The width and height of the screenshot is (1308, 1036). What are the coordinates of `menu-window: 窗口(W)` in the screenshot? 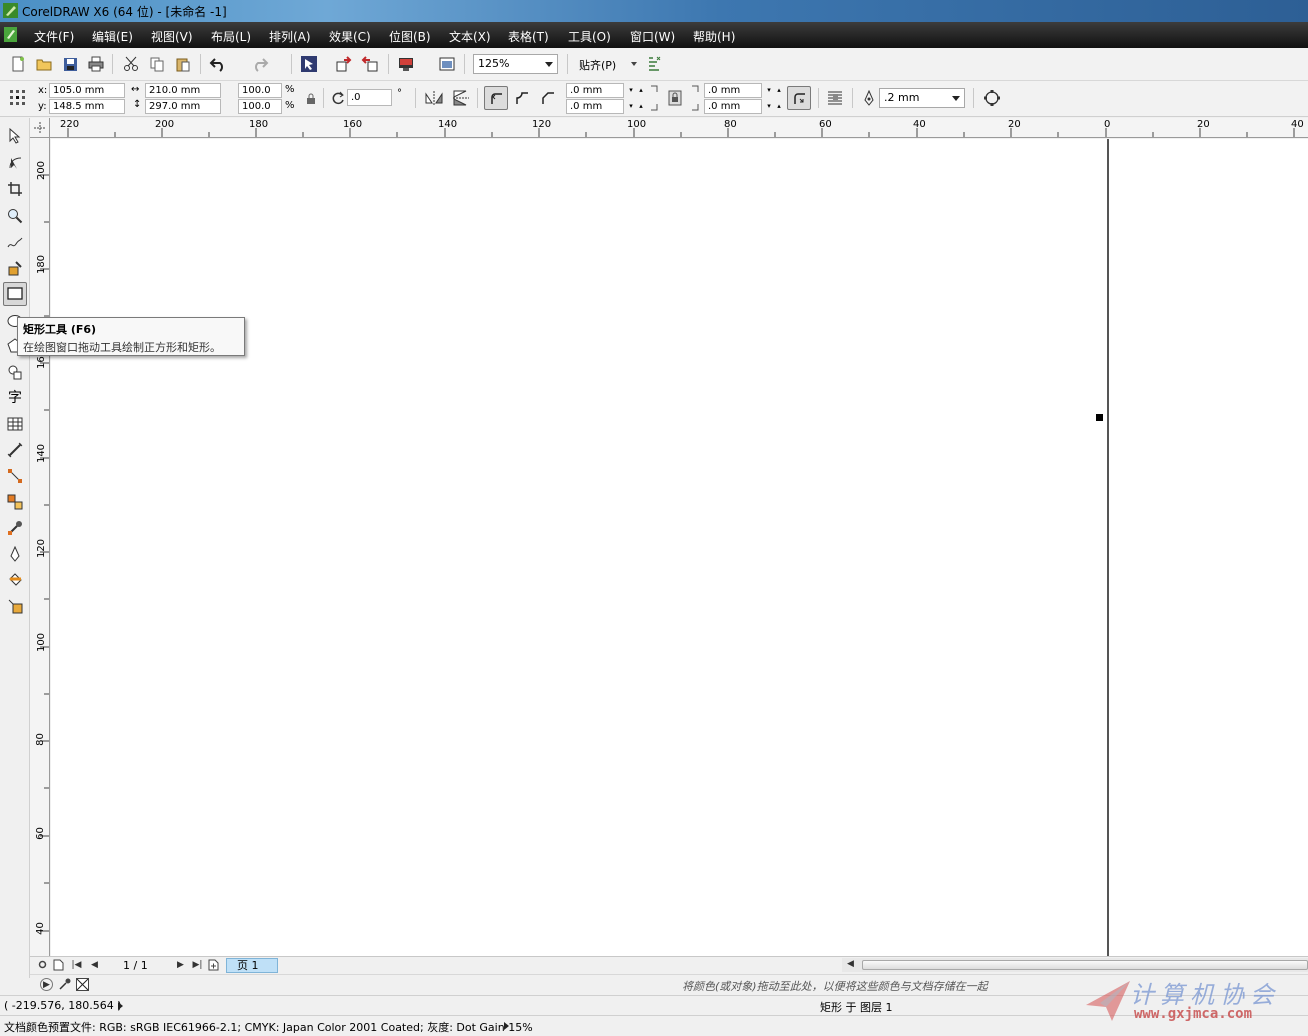 It's located at (652, 36).